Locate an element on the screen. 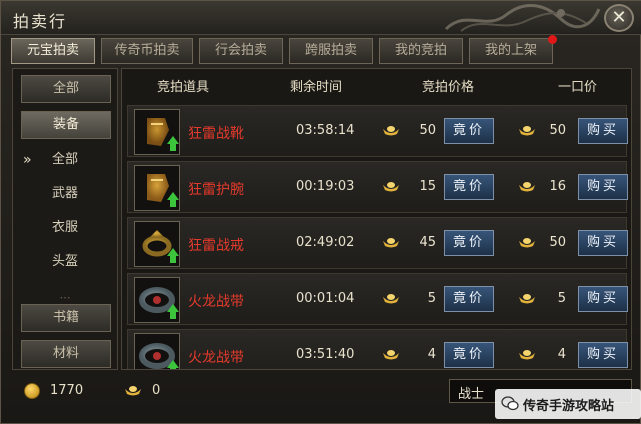 This screenshot has width=641, height=424. remaining-time: 03:51:40 is located at coordinates (325, 354).